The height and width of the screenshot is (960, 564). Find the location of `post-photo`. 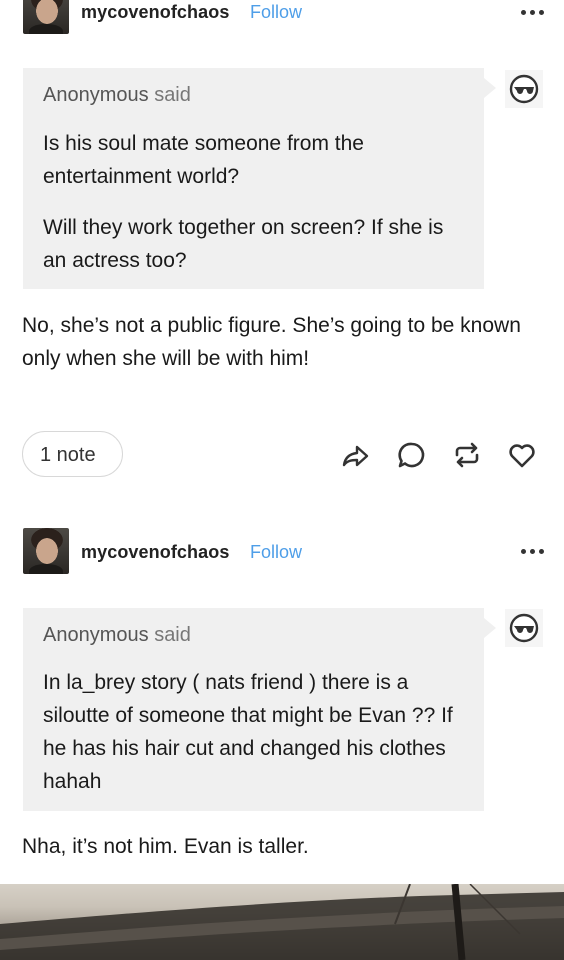

post-photo is located at coordinates (282, 922).